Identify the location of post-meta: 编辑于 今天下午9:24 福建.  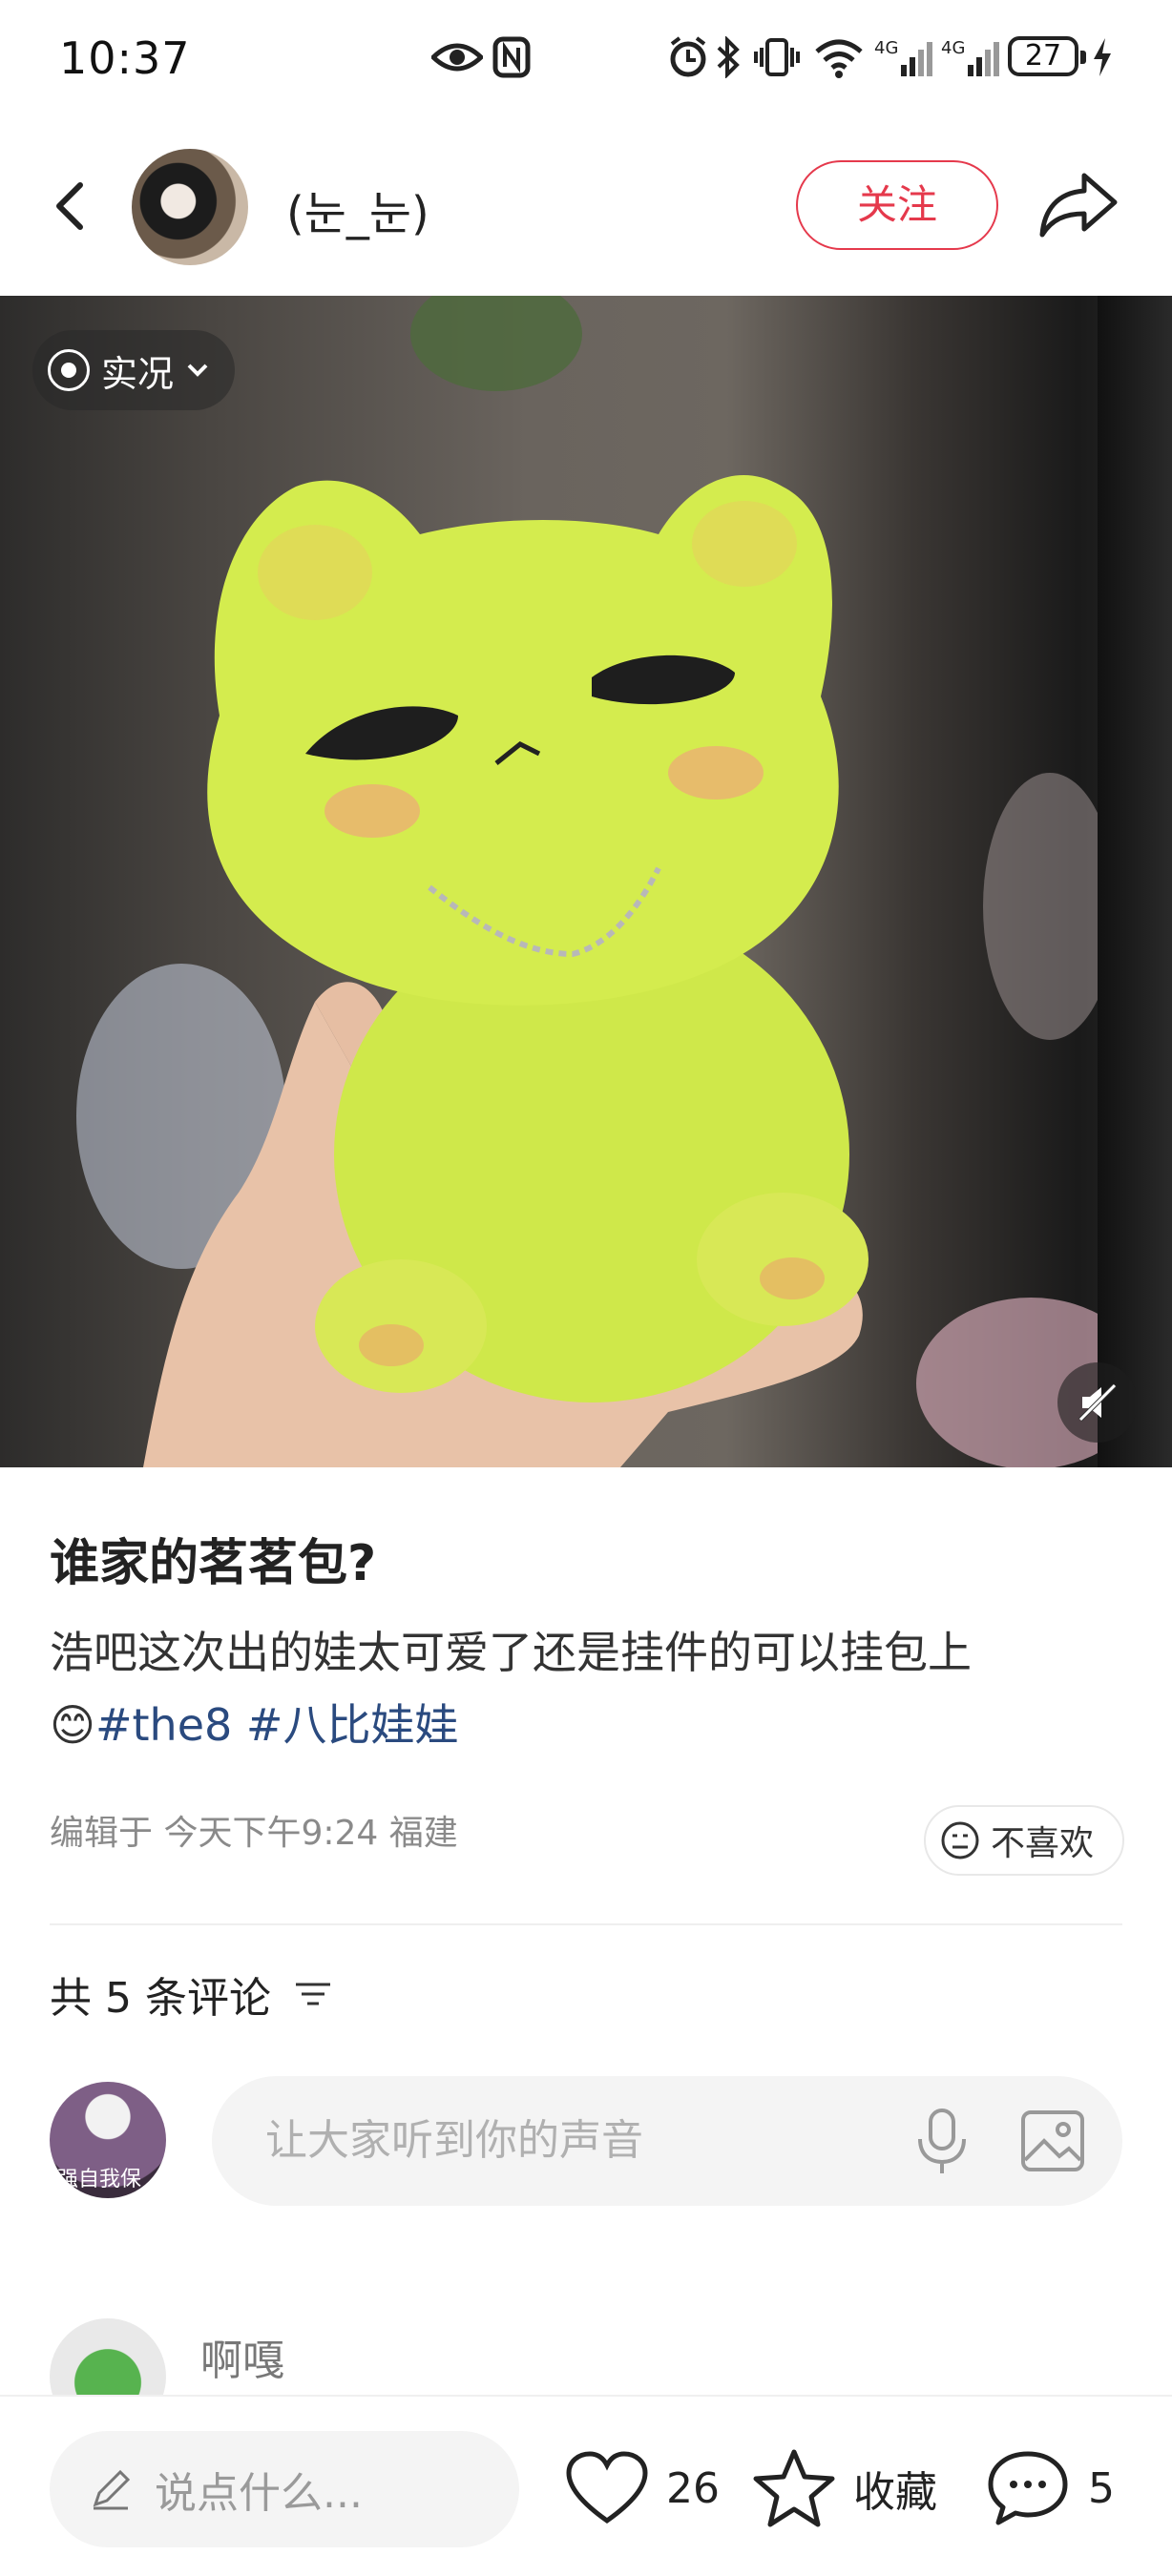
(254, 1833).